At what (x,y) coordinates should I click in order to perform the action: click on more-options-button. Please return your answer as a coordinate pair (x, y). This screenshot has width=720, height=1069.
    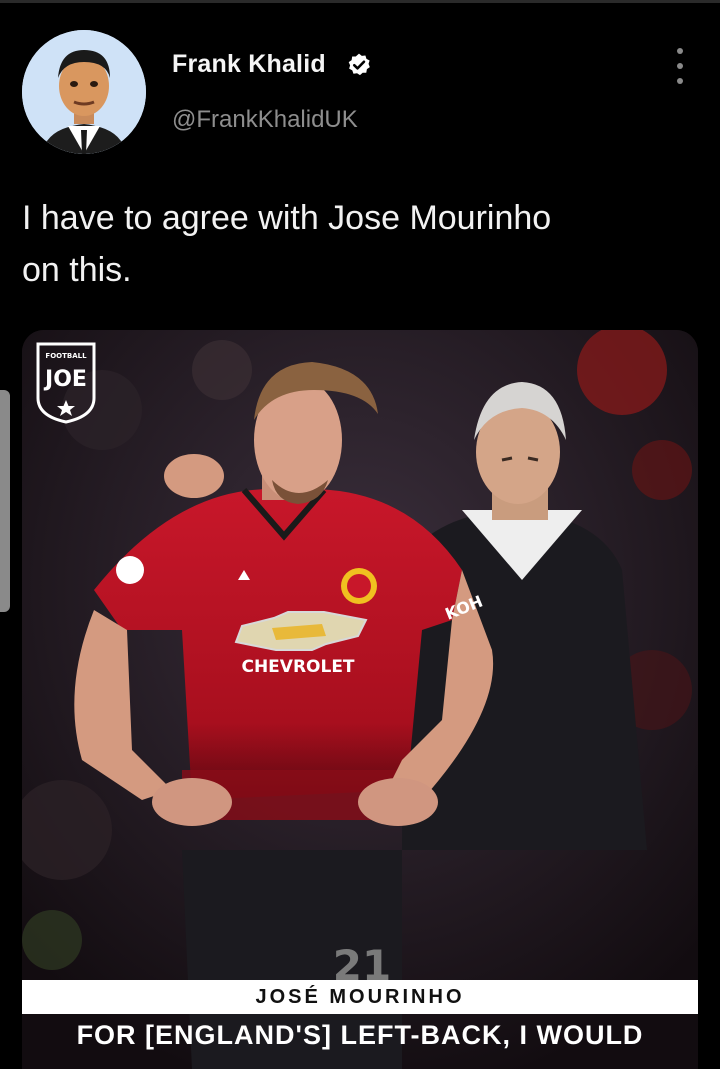
    Looking at the image, I should click on (680, 66).